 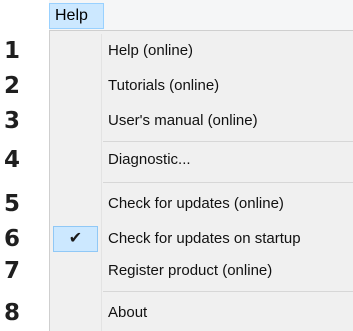 What do you see at coordinates (12, 51) in the screenshot?
I see `annotation-number: 1` at bounding box center [12, 51].